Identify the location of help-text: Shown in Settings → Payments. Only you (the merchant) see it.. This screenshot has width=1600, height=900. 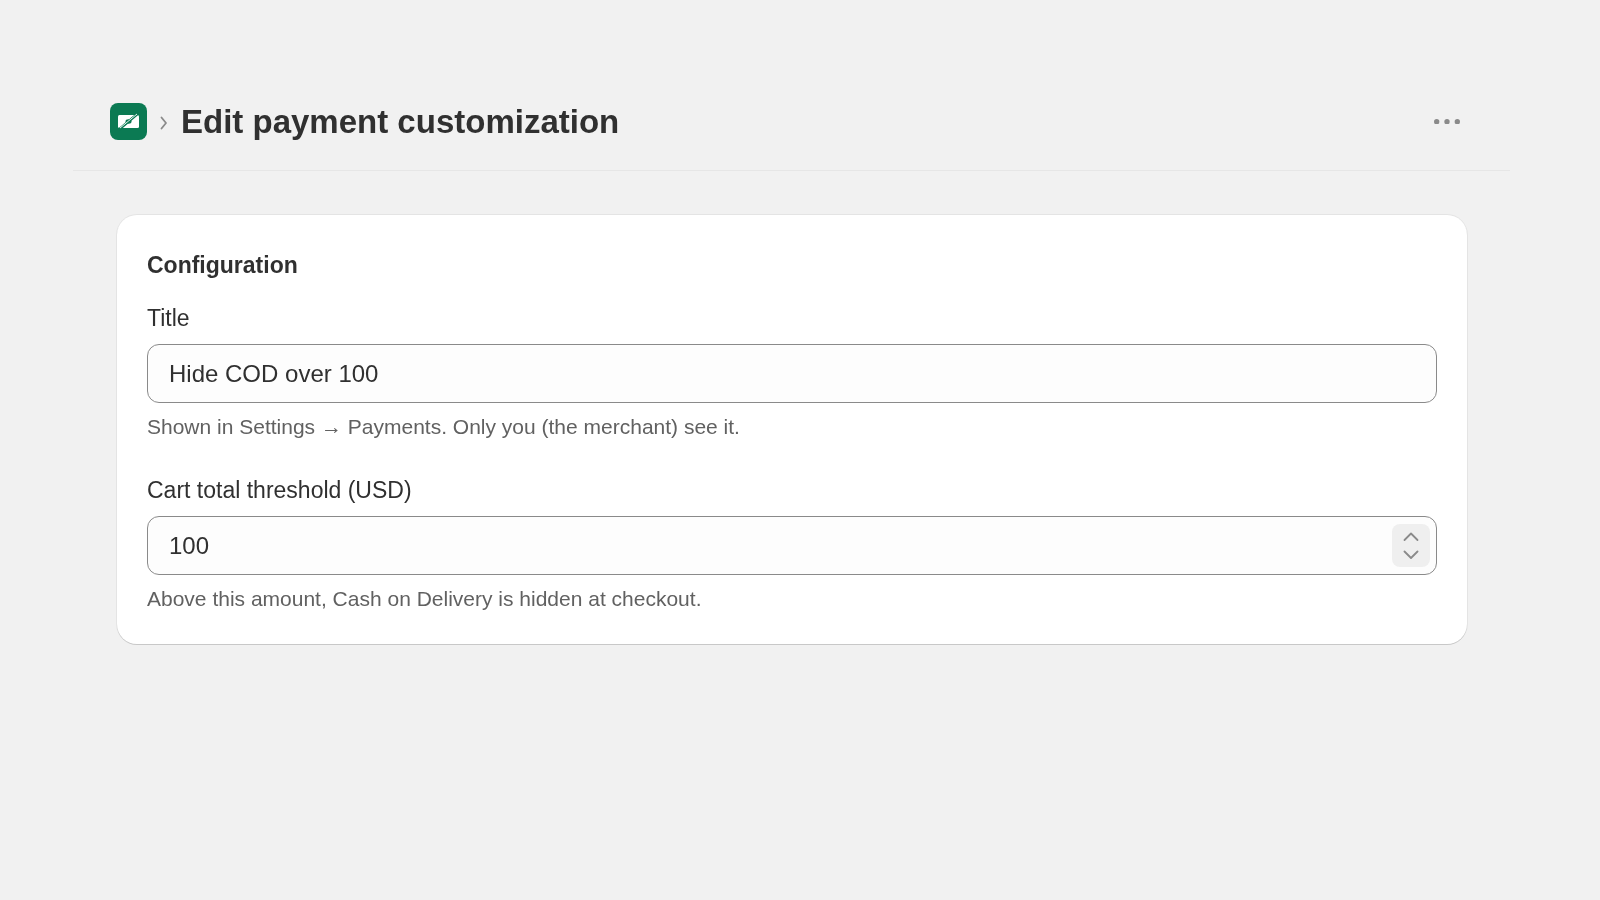
(443, 427).